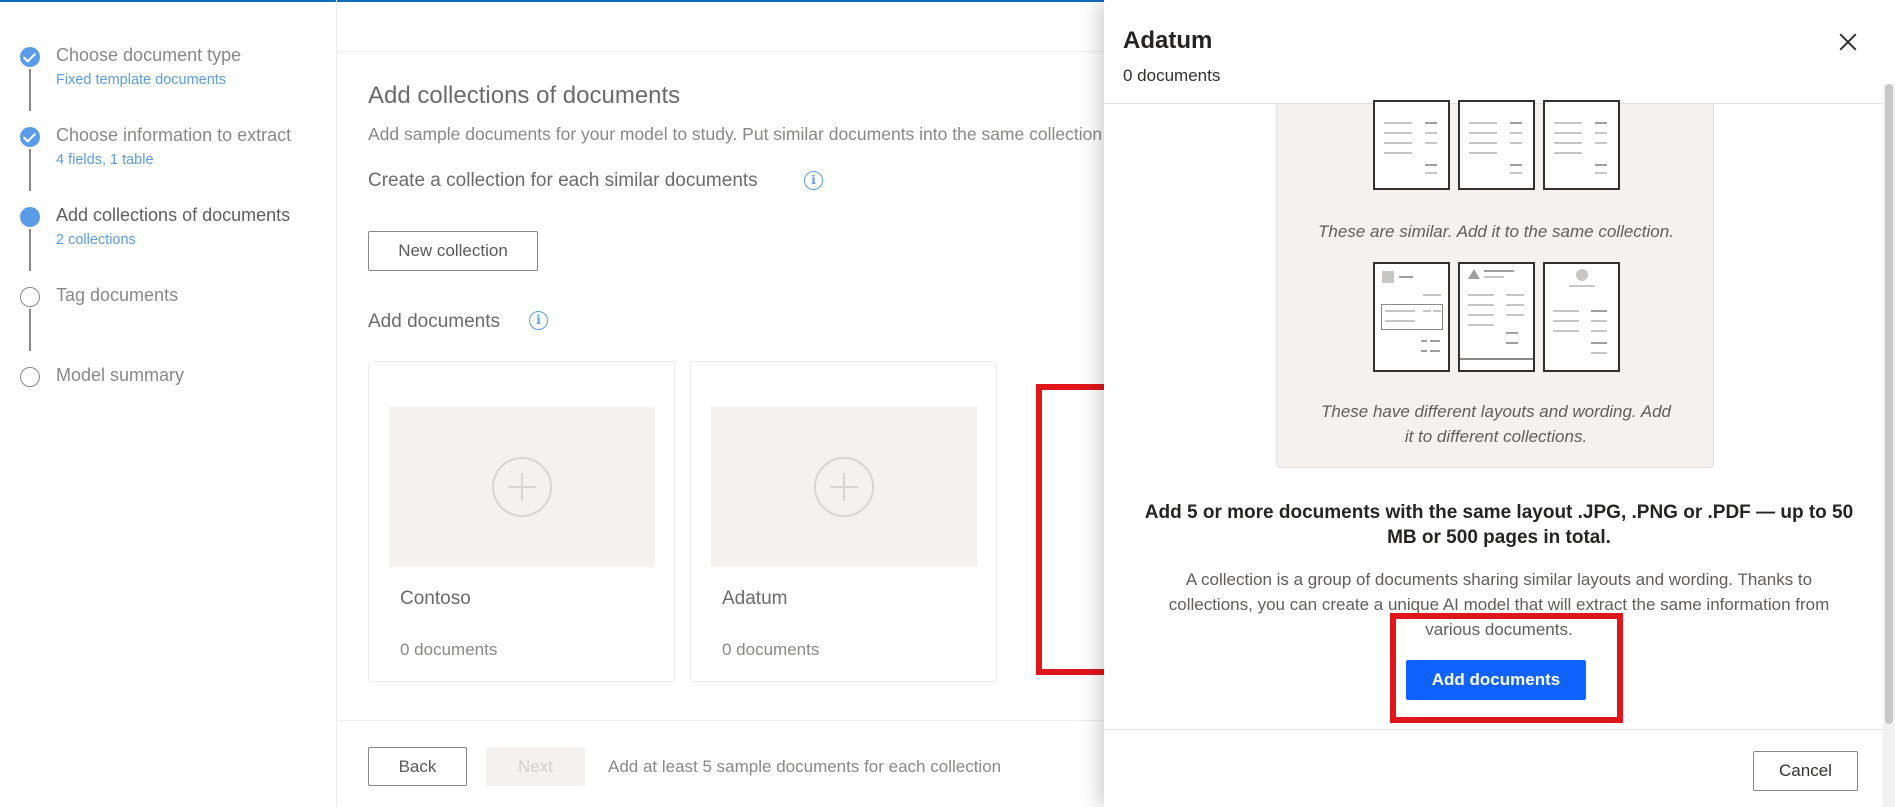  What do you see at coordinates (1172, 75) in the screenshot?
I see `panel-subtitle: 0 documents` at bounding box center [1172, 75].